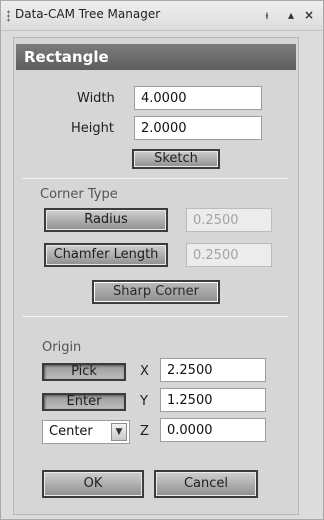 This screenshot has width=324, height=520. Describe the element at coordinates (198, 128) in the screenshot. I see `height-input` at that location.